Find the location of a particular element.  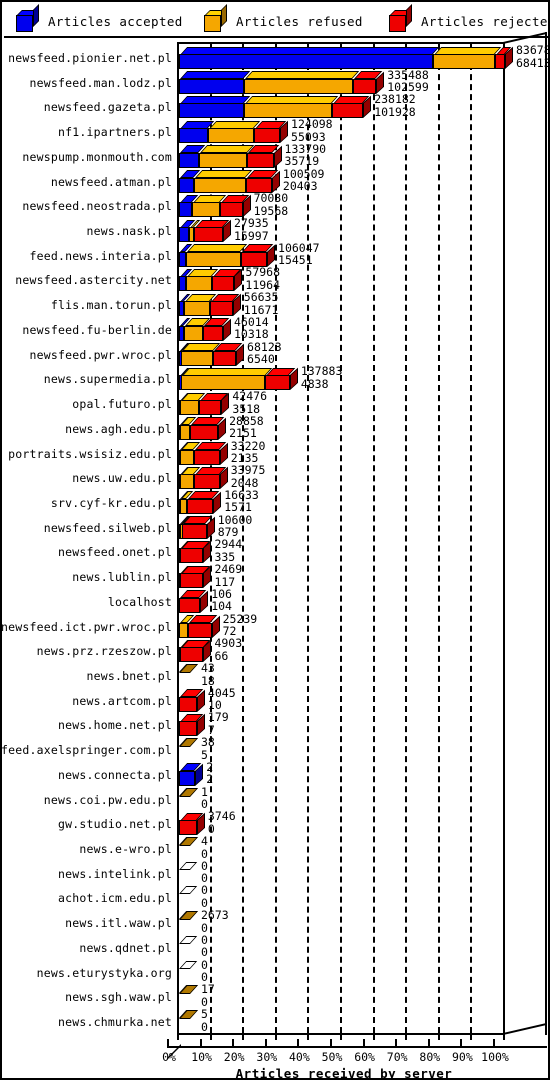

bar-row: portraits.wsisiz.edu.pl 33220 2135 is located at coordinates (276, 453).